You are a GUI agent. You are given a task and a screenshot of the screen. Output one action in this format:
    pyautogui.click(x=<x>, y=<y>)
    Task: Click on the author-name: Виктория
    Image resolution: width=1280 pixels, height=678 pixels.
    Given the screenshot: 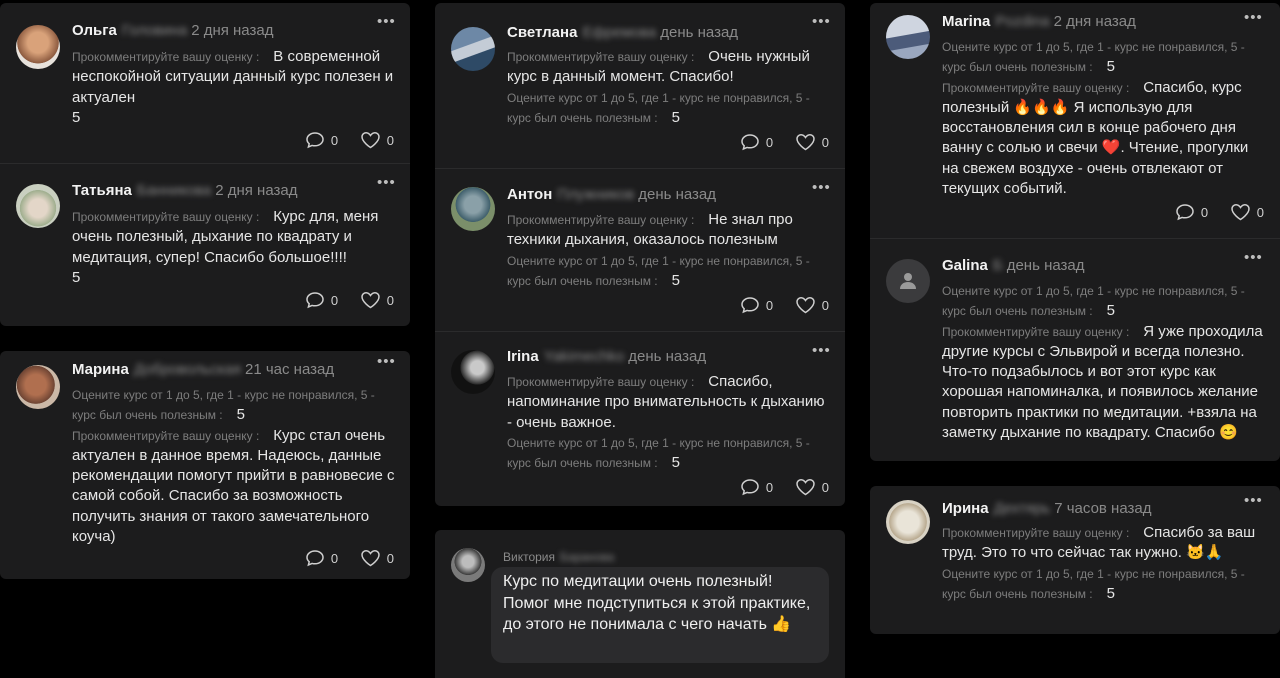 What is the action you would take?
    pyautogui.click(x=529, y=557)
    